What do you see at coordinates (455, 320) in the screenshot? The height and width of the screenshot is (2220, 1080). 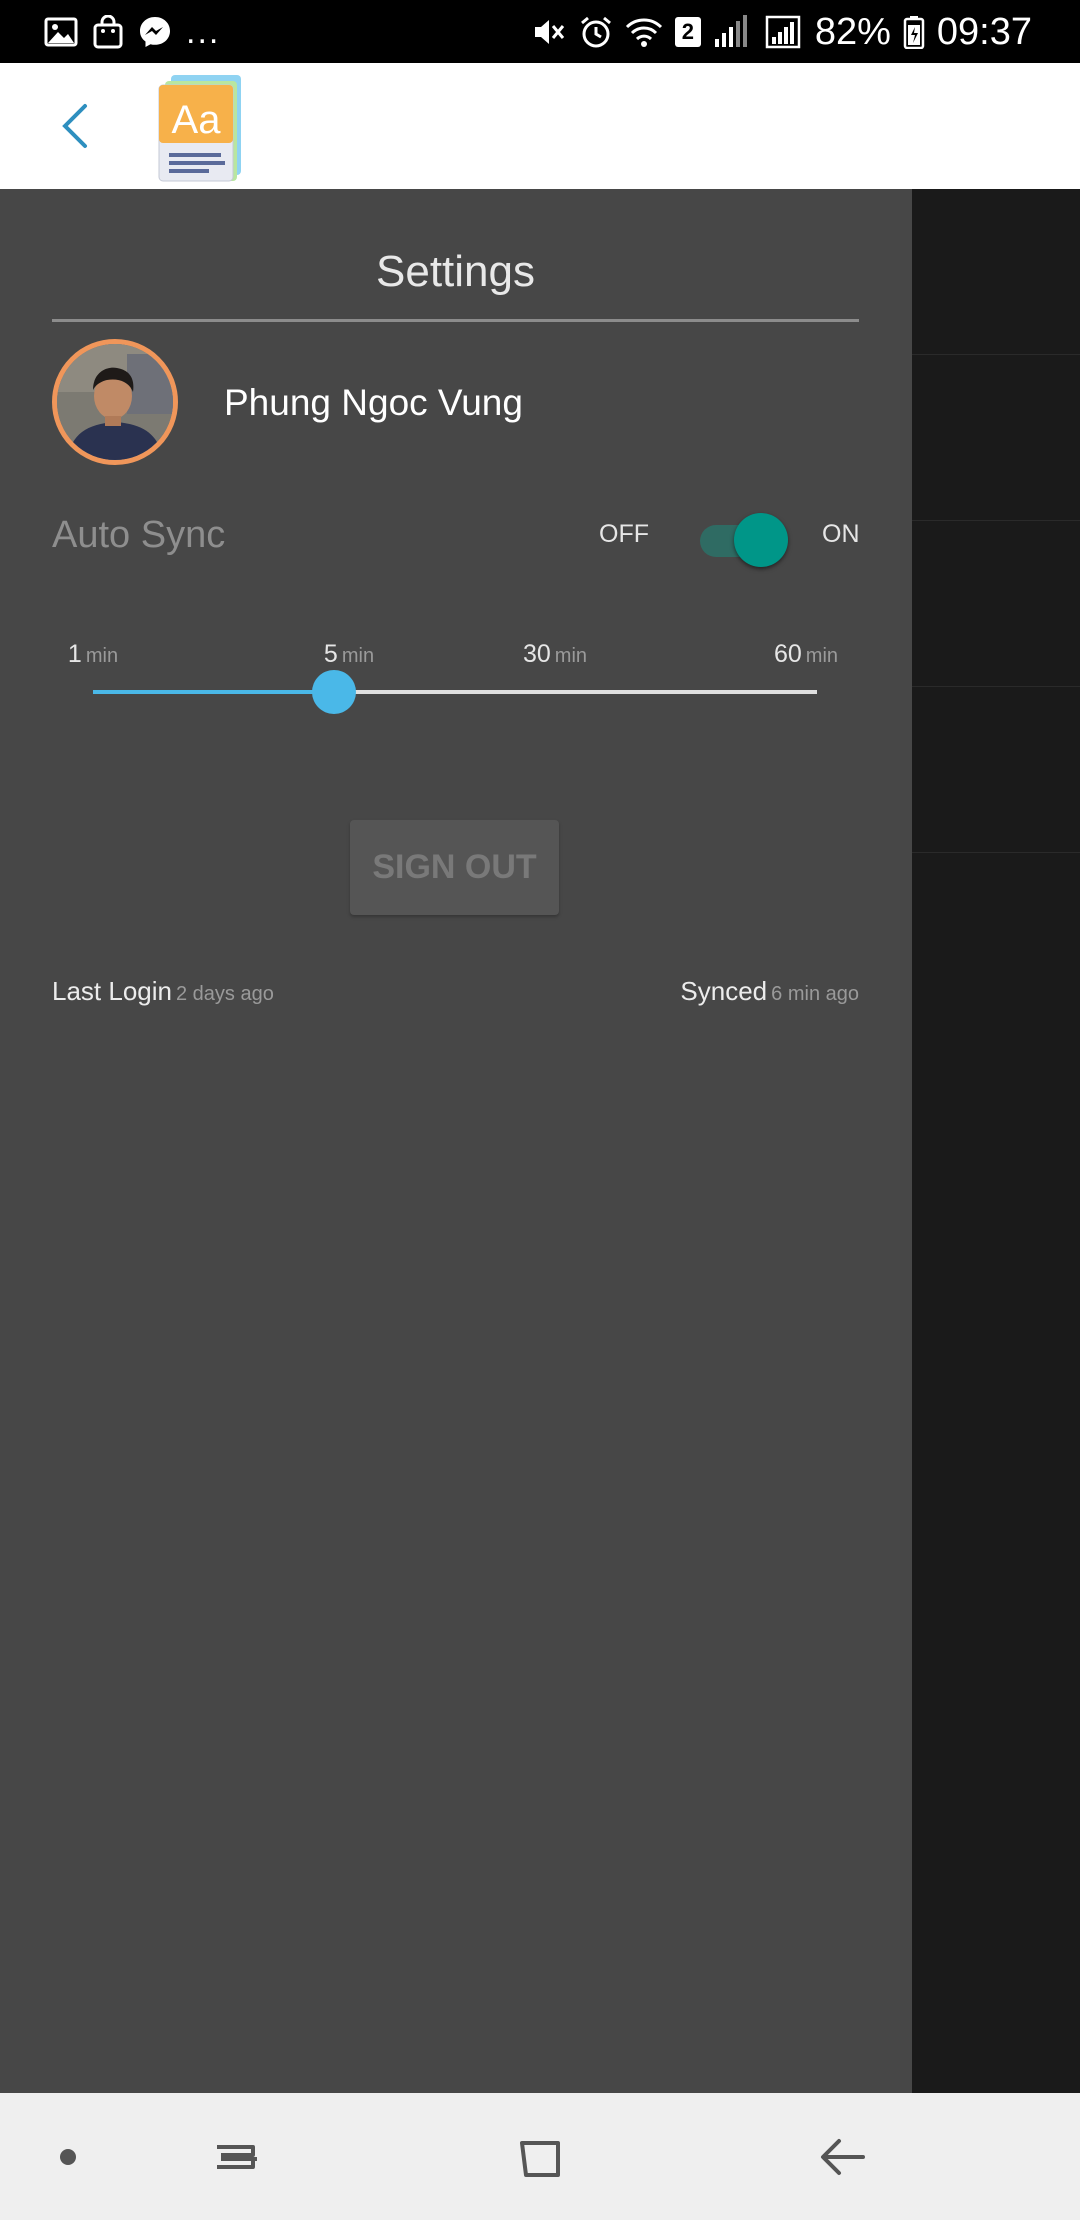 I see `title-divider` at bounding box center [455, 320].